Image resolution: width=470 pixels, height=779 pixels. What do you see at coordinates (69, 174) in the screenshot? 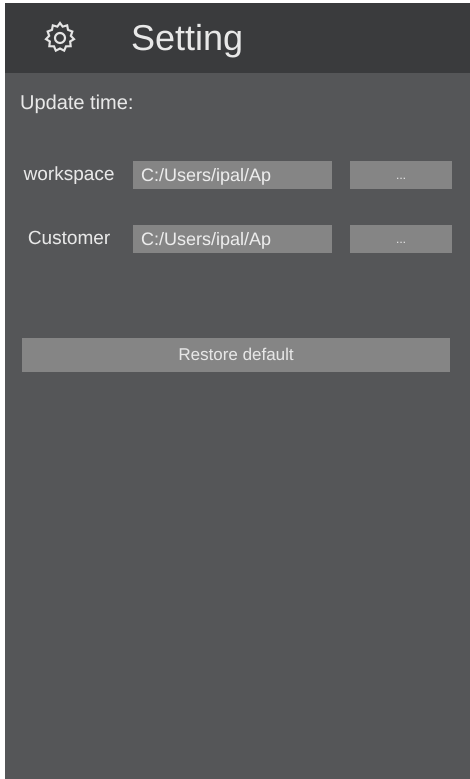
I see `path-label: workspace` at bounding box center [69, 174].